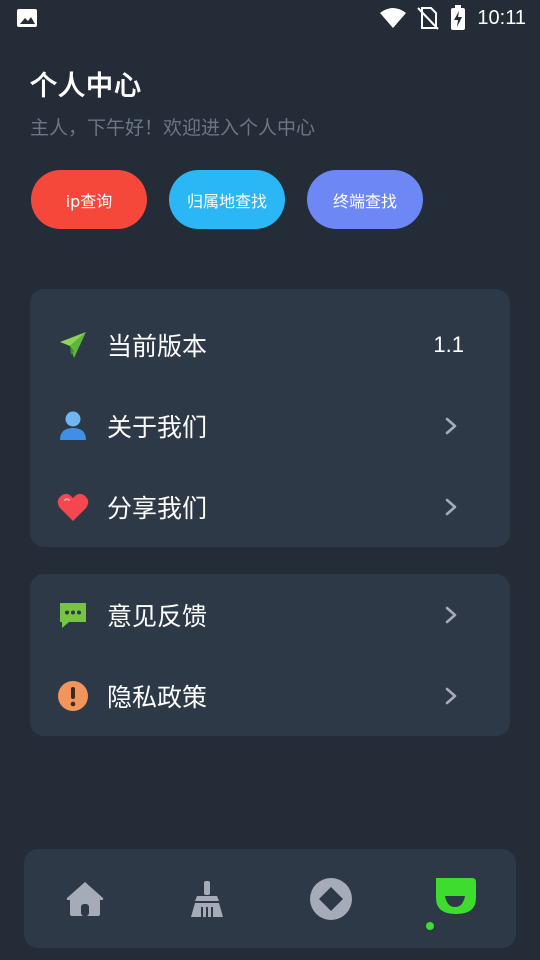 The height and width of the screenshot is (960, 540). I want to click on terminal-lookup-button: 终端查找, so click(365, 199).